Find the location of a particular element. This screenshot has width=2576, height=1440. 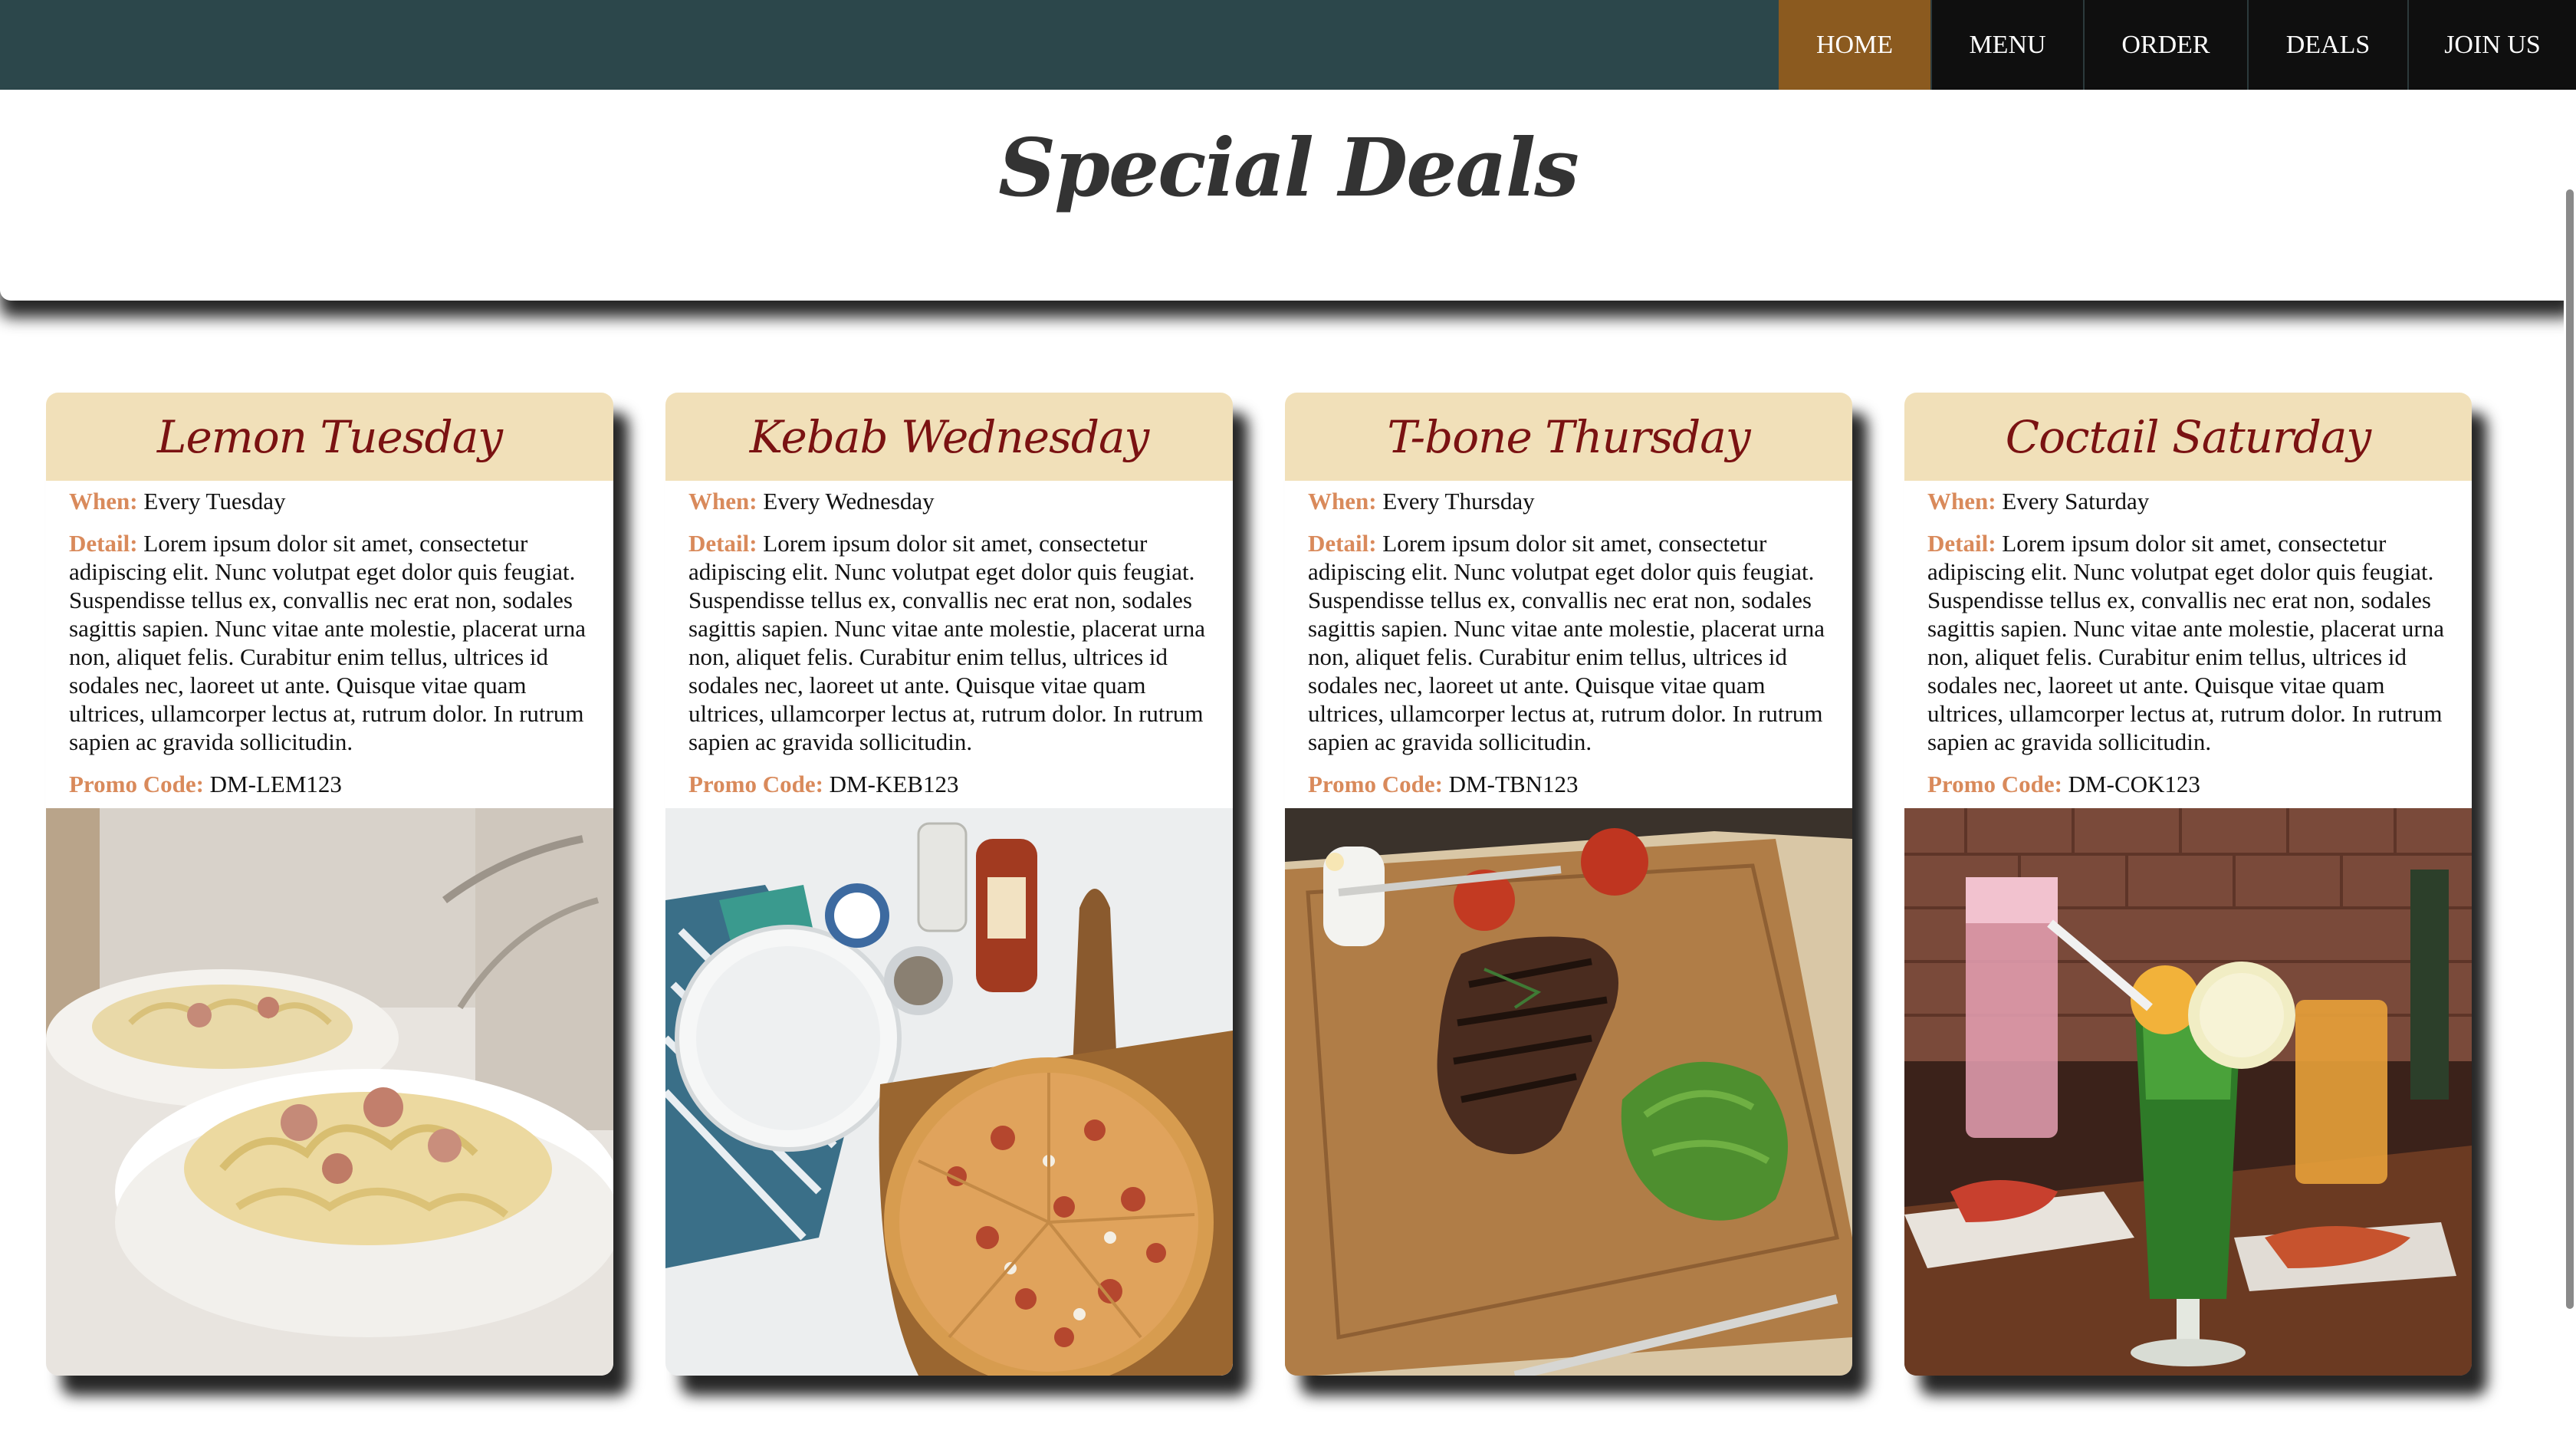

deal-card-header: Kebab Wednesday is located at coordinates (949, 437).